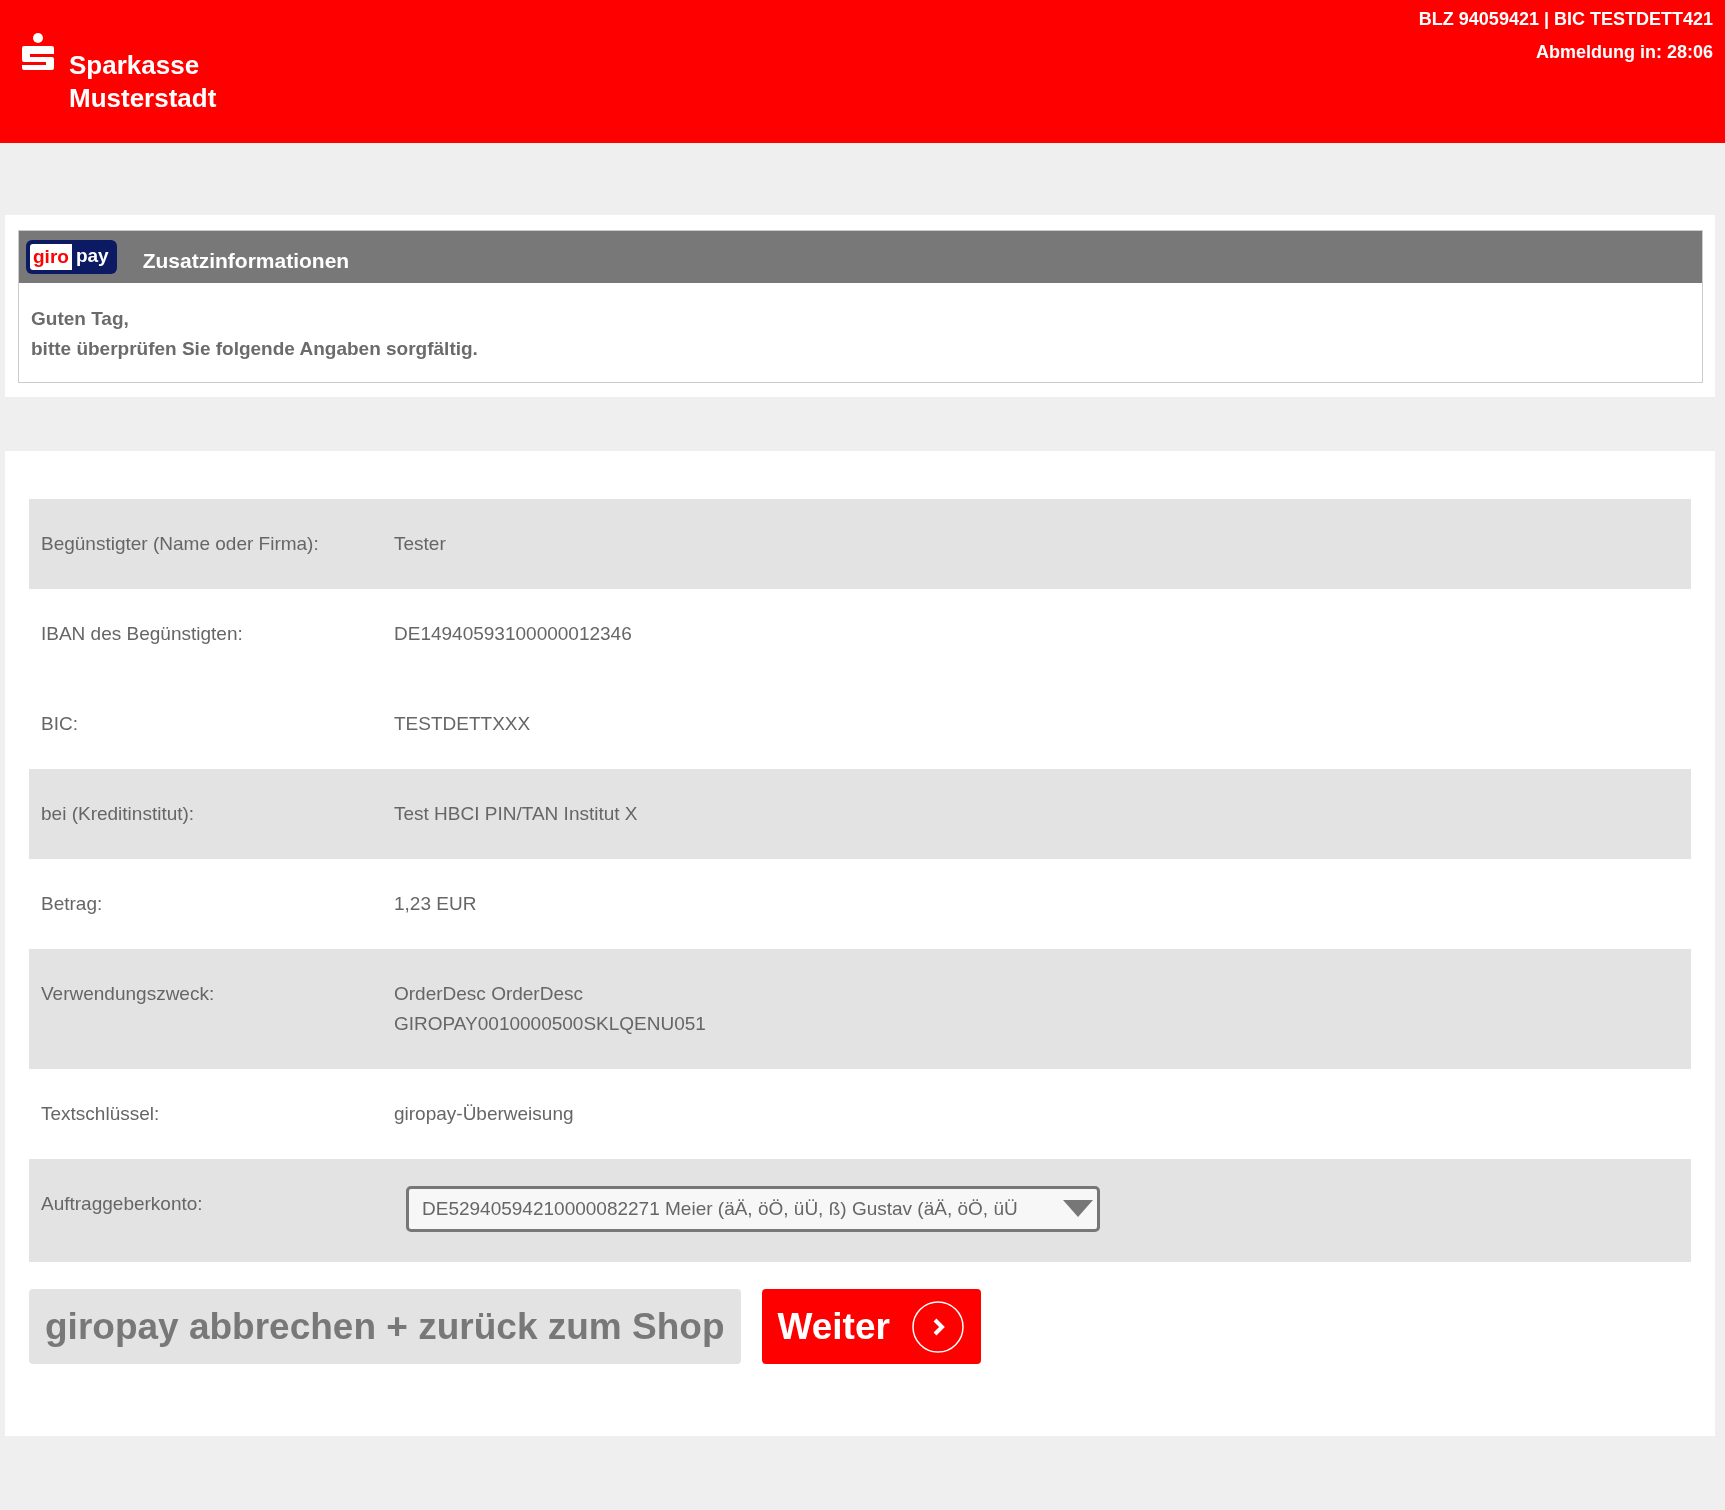 This screenshot has width=1725, height=1510. Describe the element at coordinates (118, 814) in the screenshot. I see `field-label: bei (Kreditinstitut):` at that location.